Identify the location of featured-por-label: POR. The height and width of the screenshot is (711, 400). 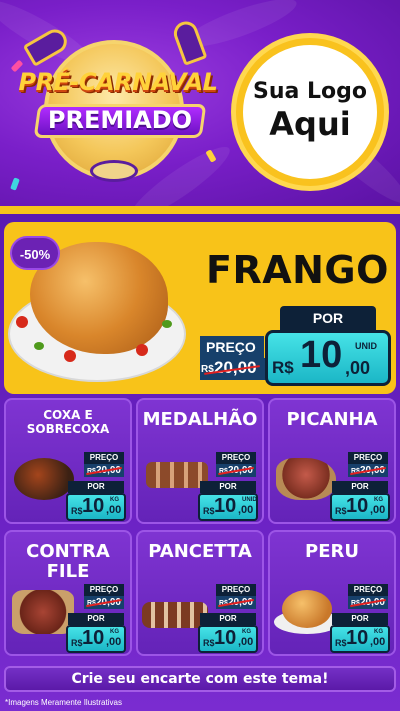
(328, 318).